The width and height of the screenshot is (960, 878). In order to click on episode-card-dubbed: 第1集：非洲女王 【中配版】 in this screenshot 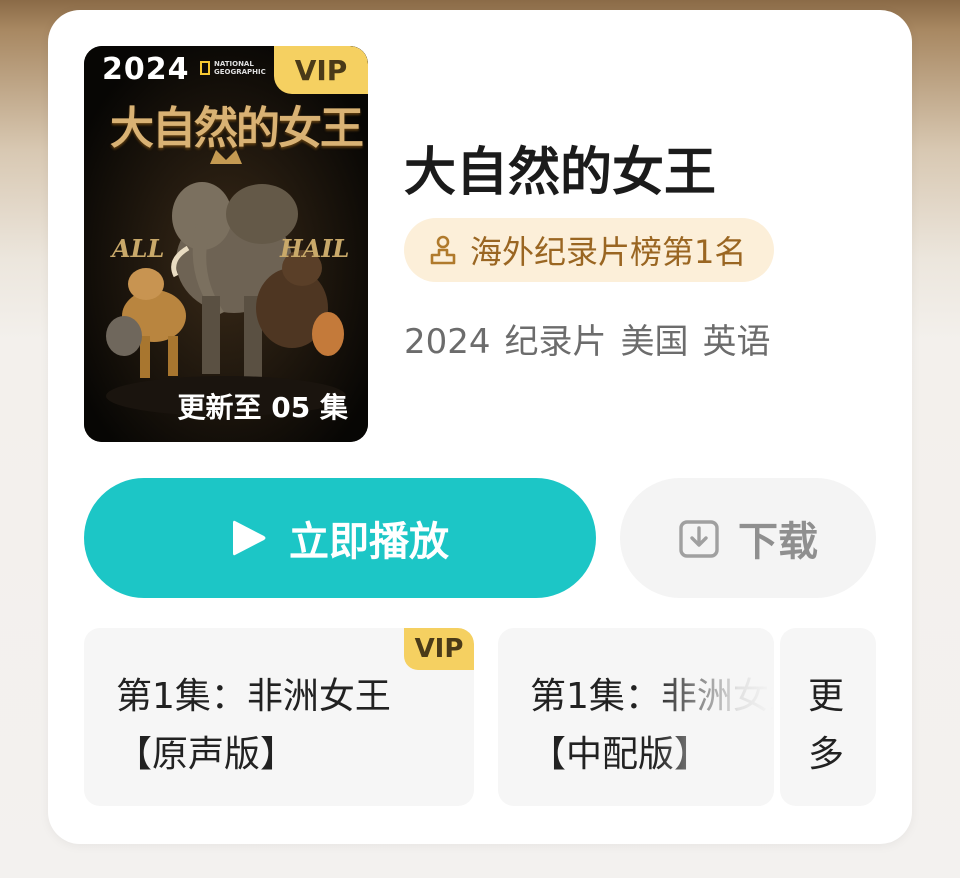, I will do `click(636, 717)`.